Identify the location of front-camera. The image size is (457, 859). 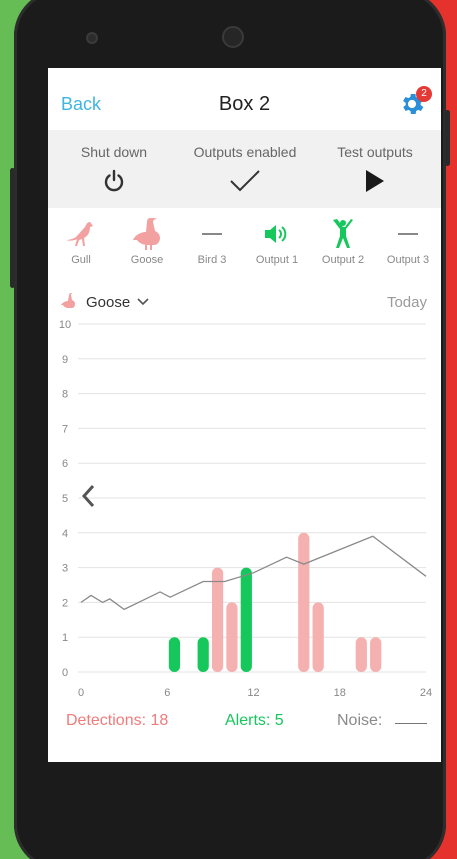
(92, 38).